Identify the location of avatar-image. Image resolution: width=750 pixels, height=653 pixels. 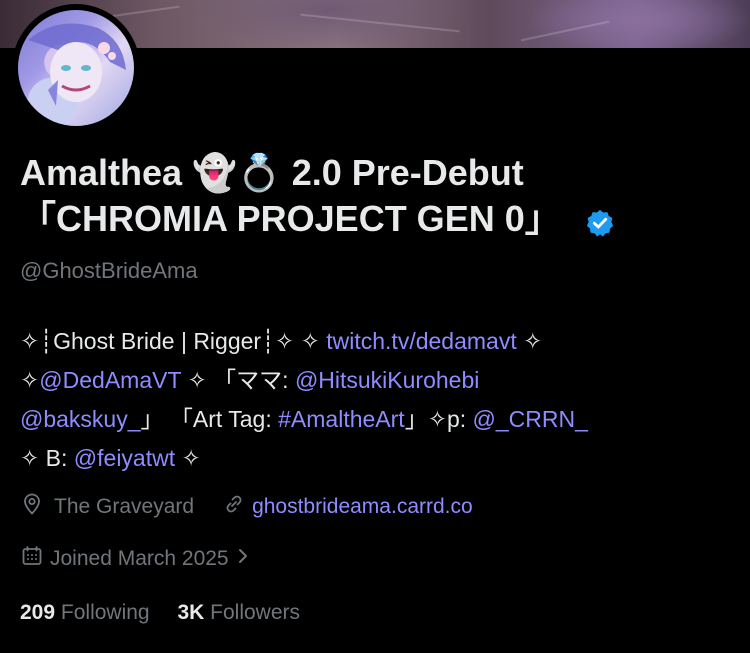
(76, 68).